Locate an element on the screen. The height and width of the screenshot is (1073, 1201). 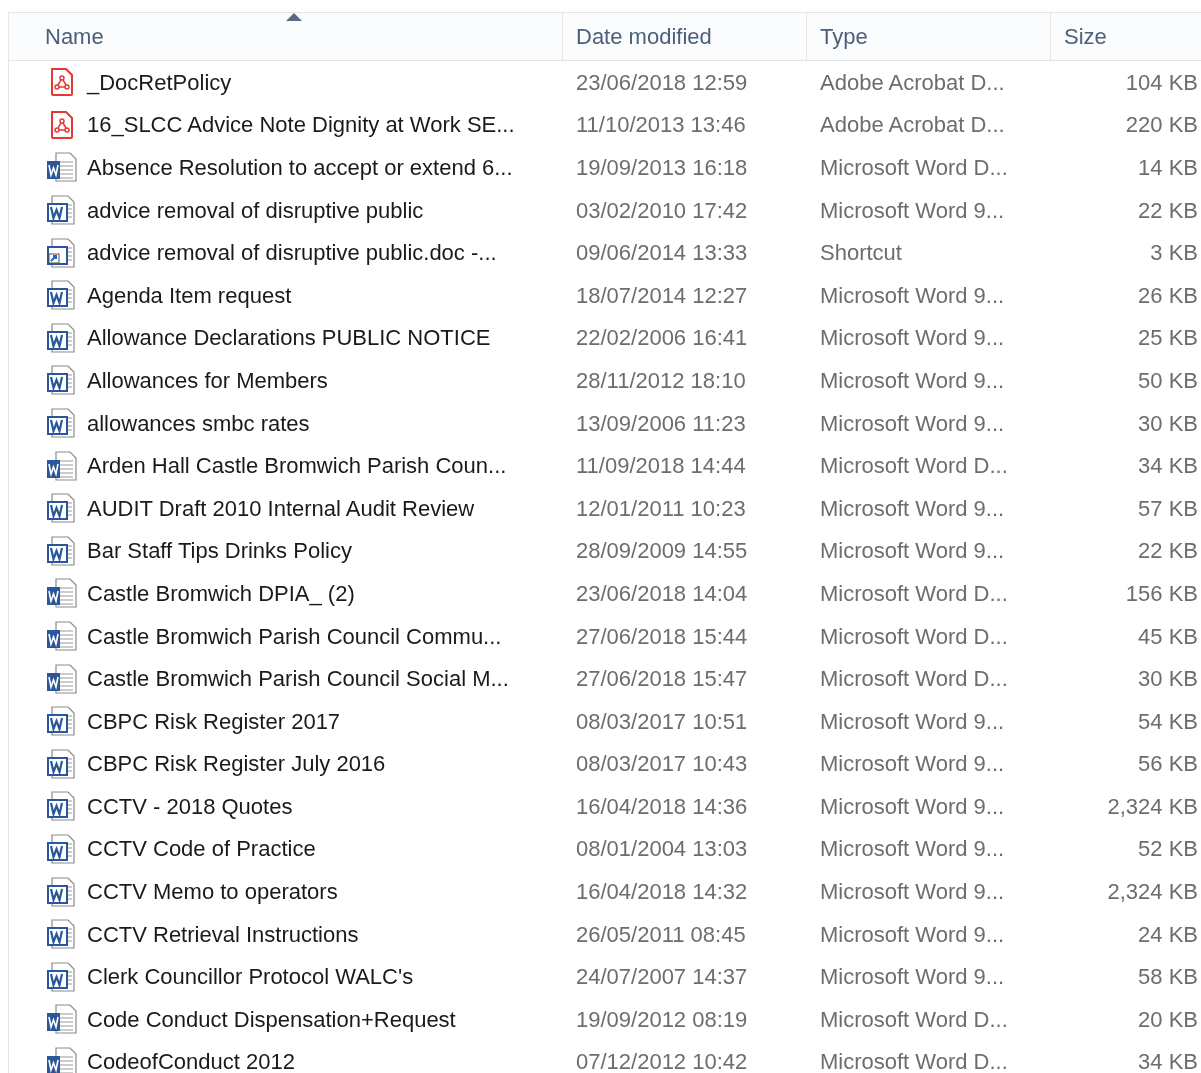
date-modified: 16/04/2018 14:32 is located at coordinates (662, 892).